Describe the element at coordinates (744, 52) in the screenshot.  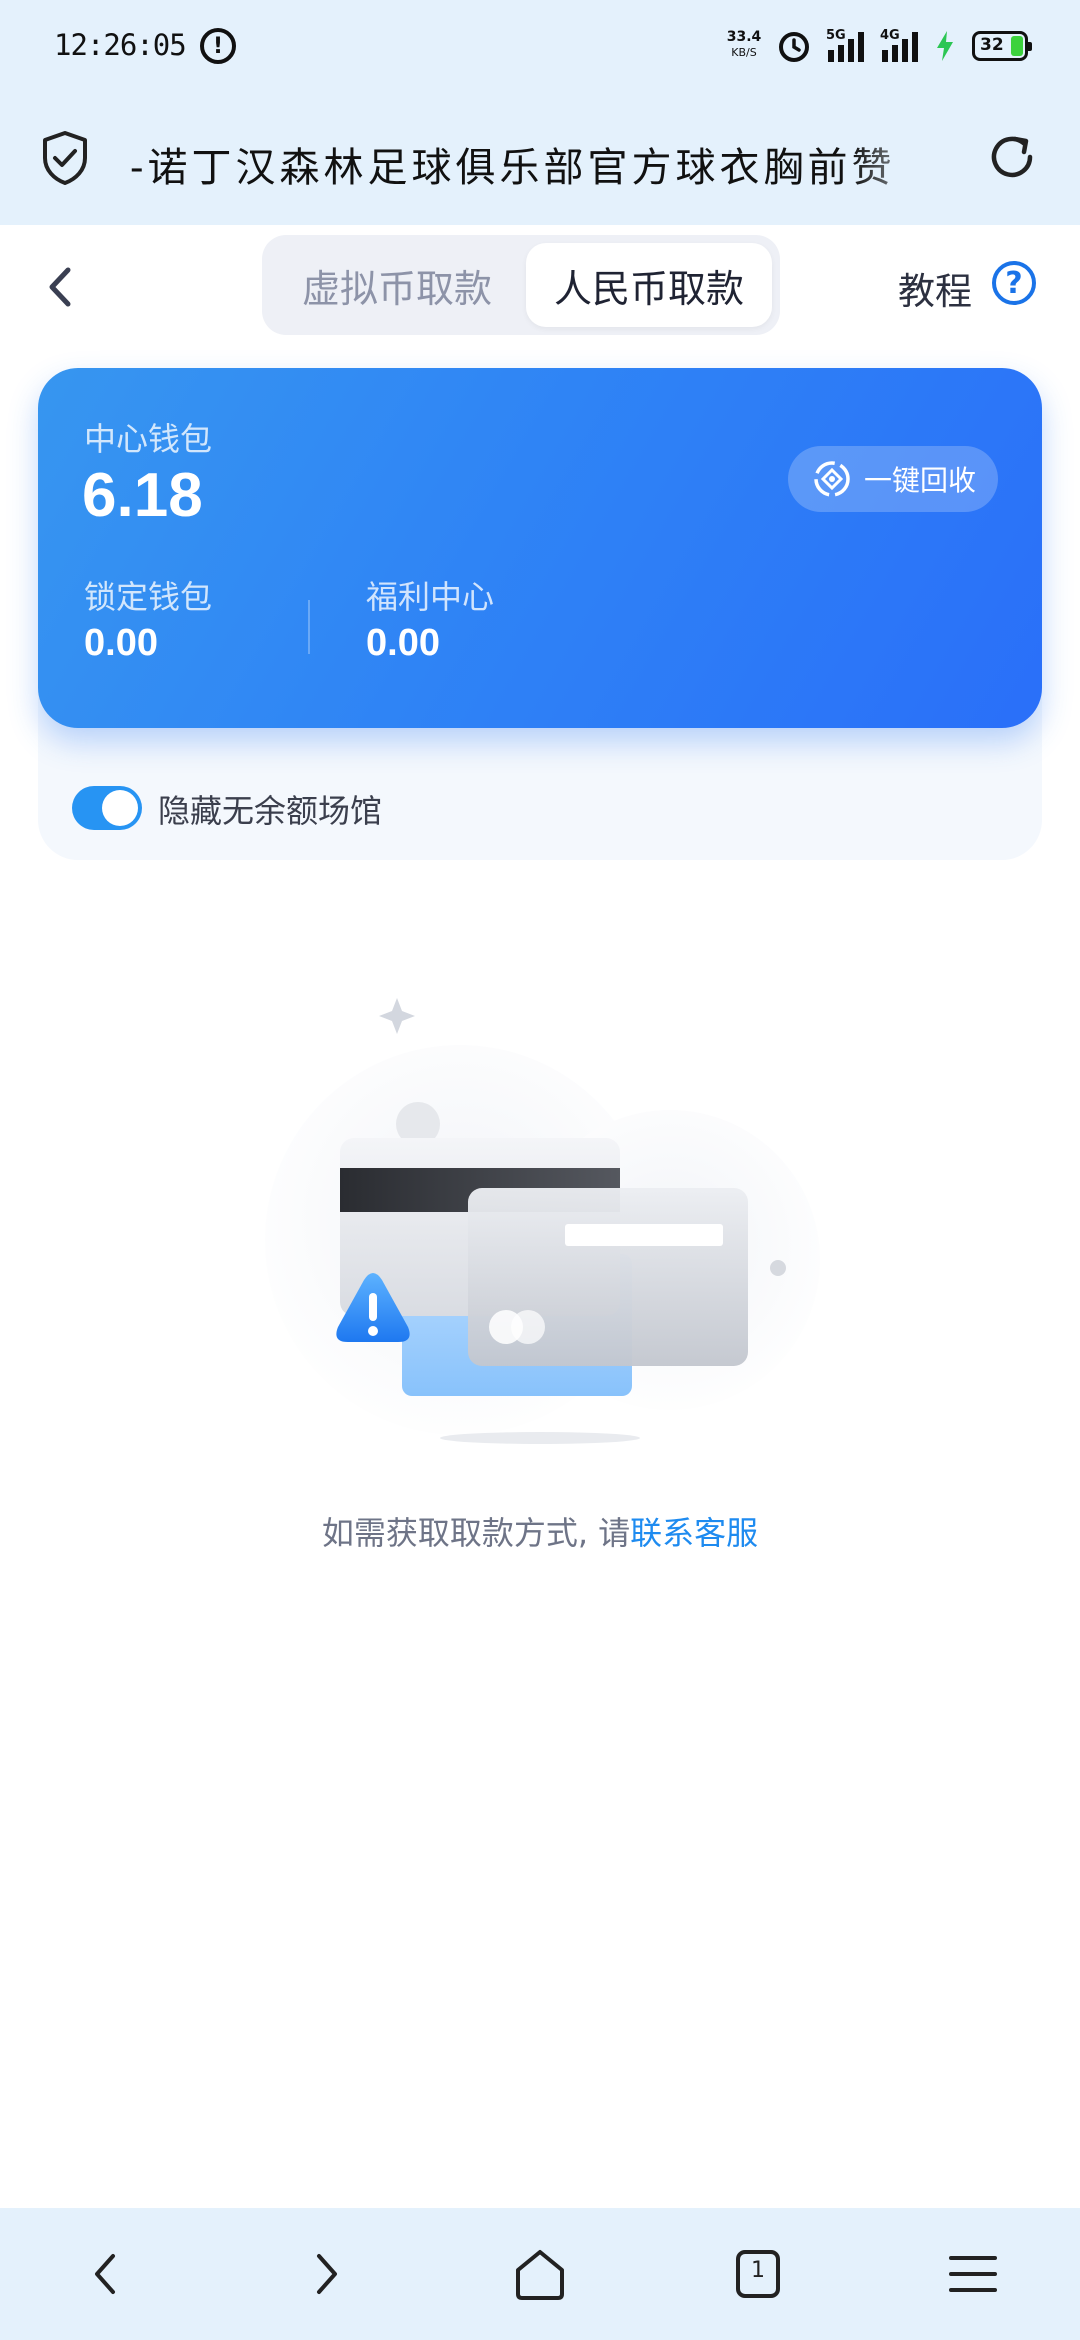
I see `network-speed-unit: KB/S` at that location.